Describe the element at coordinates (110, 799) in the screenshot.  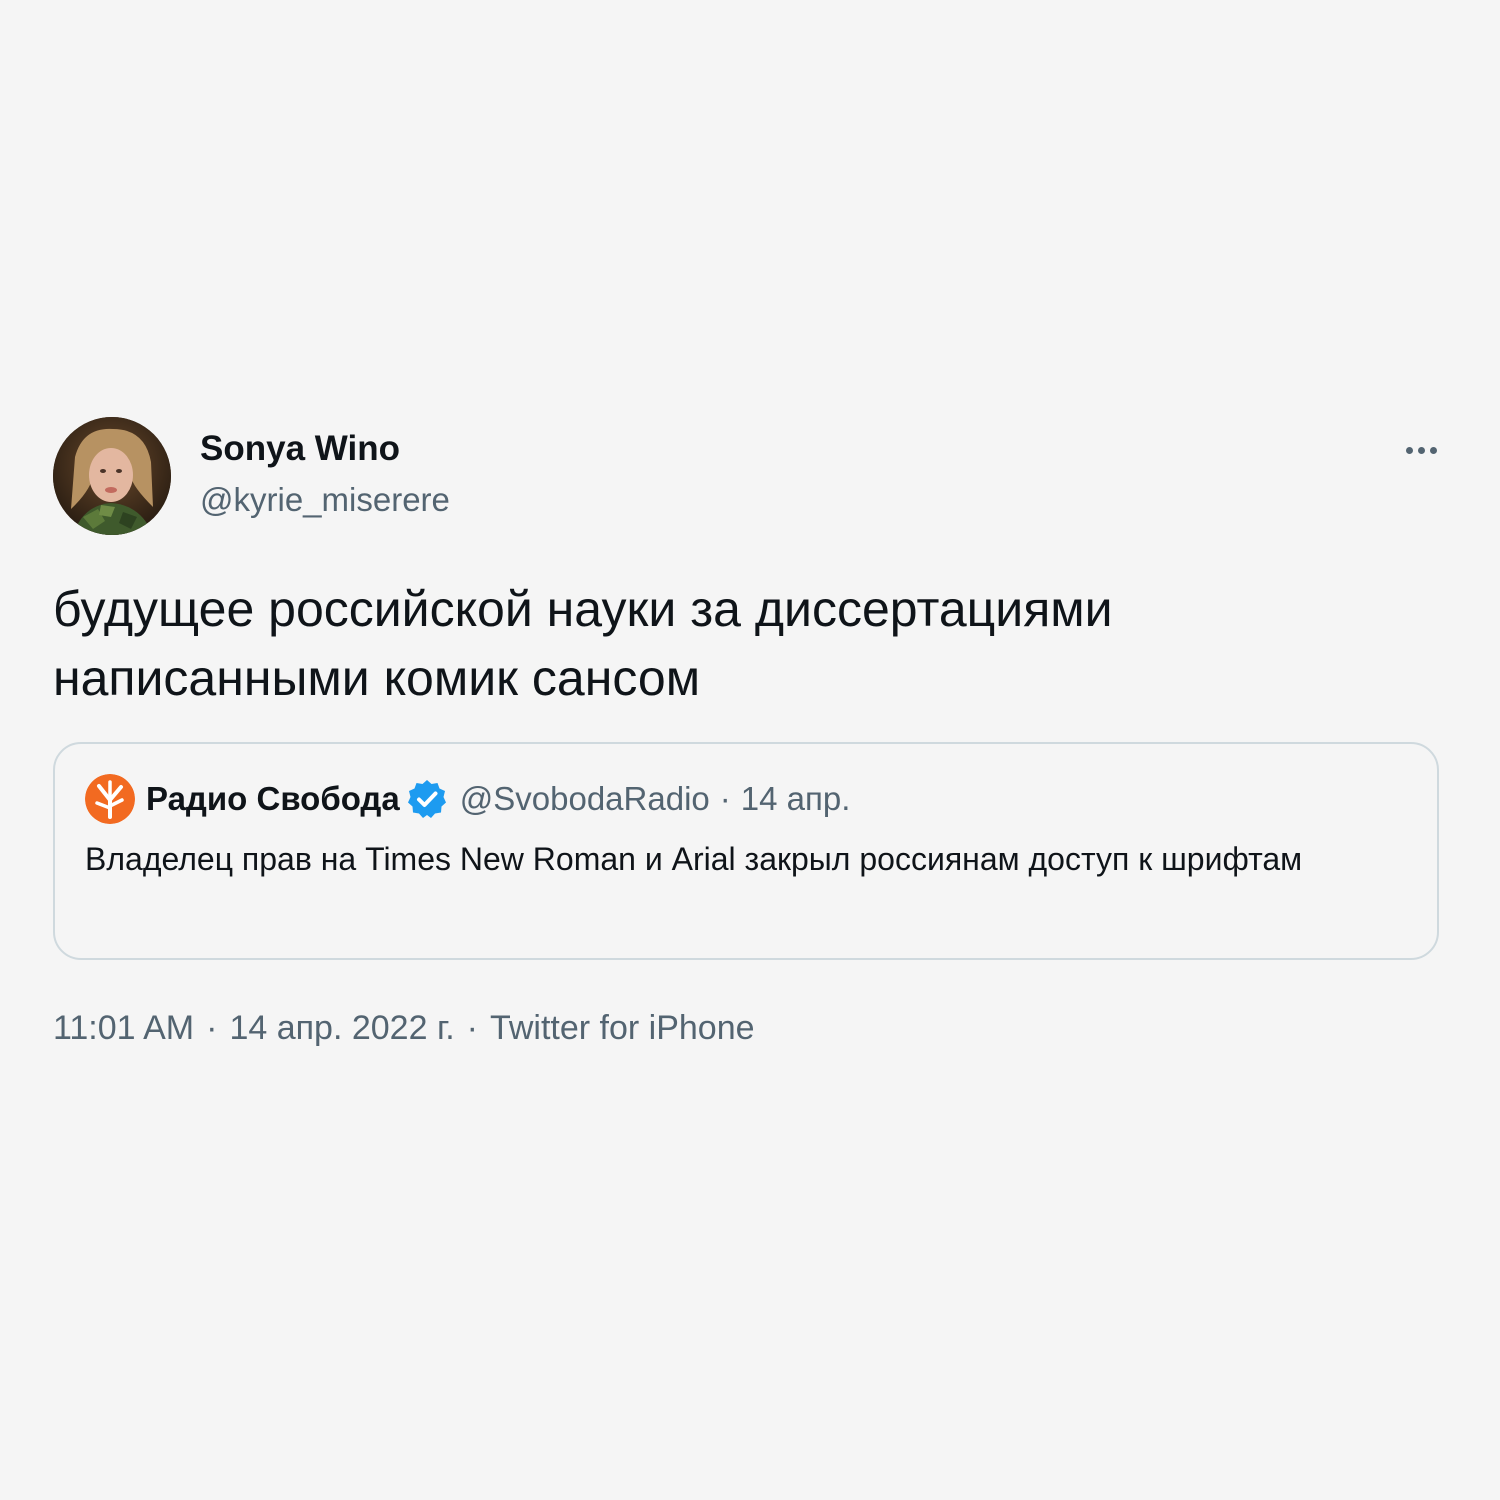
I see `radio-svoboda-logo-icon` at that location.